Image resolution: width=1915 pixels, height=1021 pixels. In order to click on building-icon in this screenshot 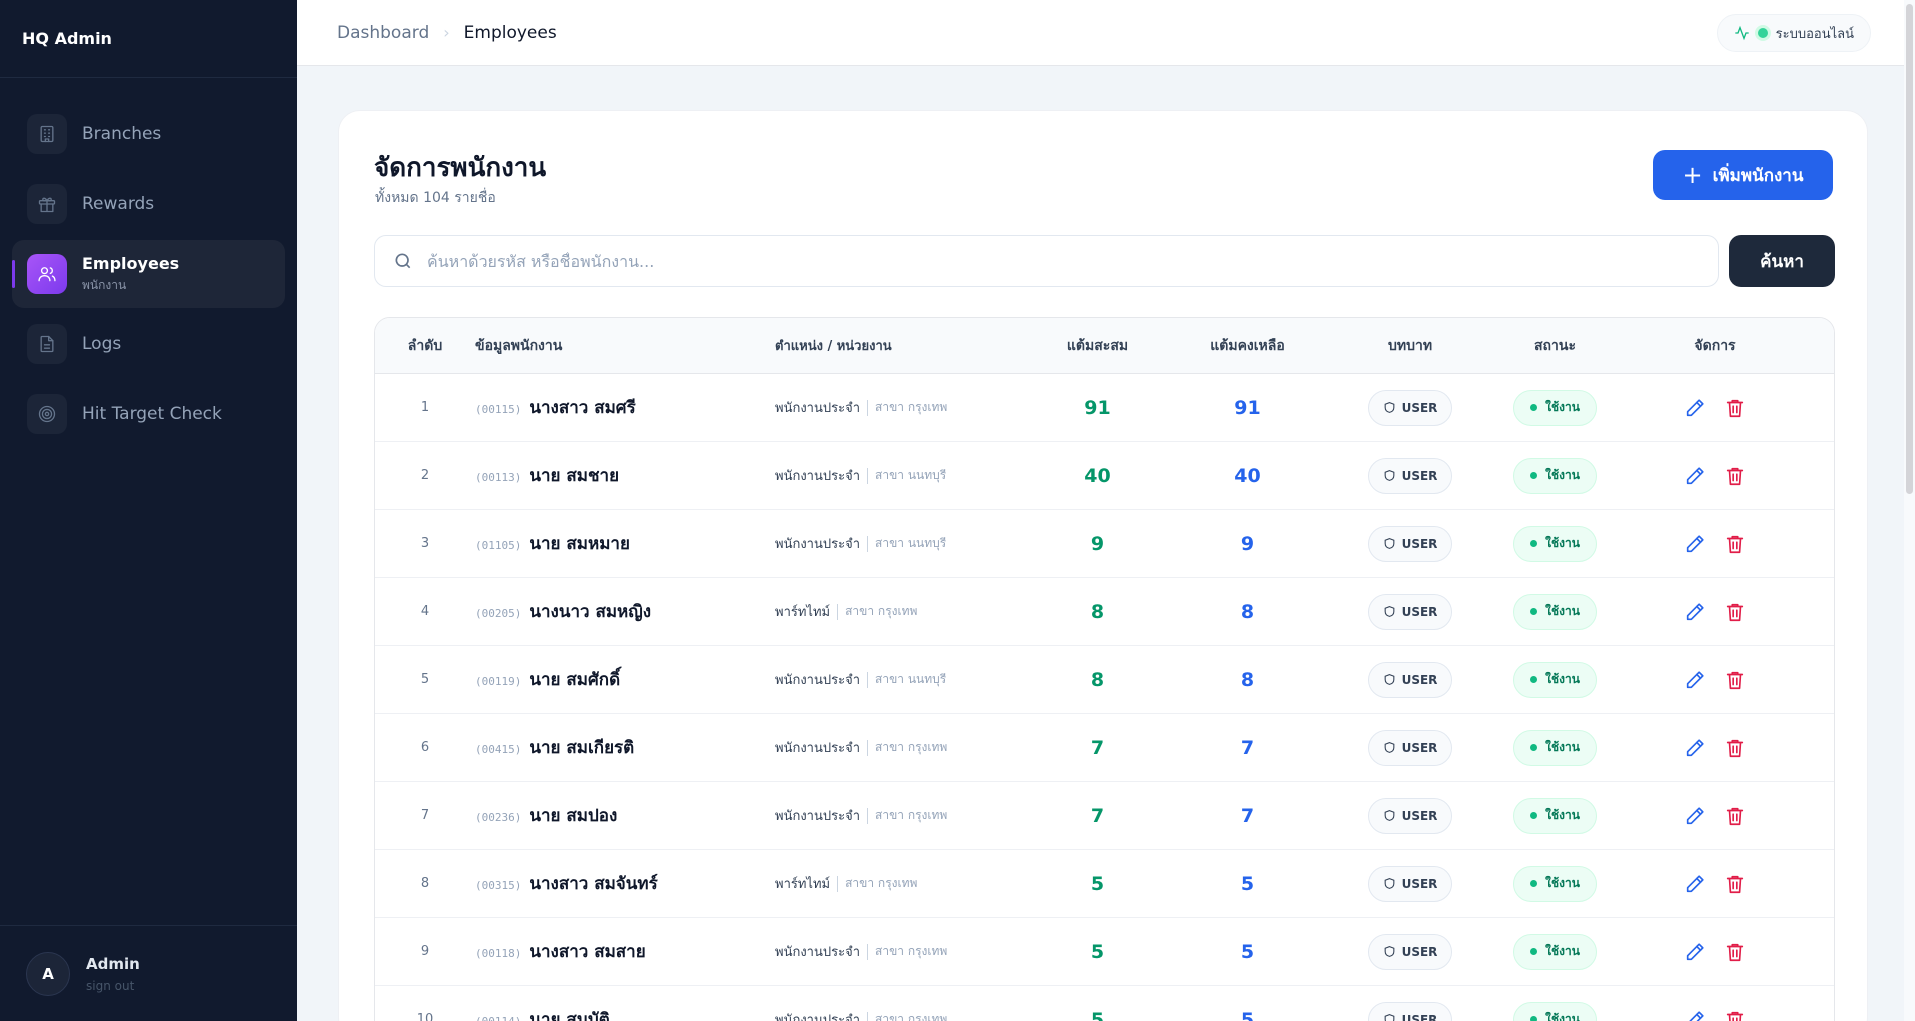, I will do `click(47, 134)`.